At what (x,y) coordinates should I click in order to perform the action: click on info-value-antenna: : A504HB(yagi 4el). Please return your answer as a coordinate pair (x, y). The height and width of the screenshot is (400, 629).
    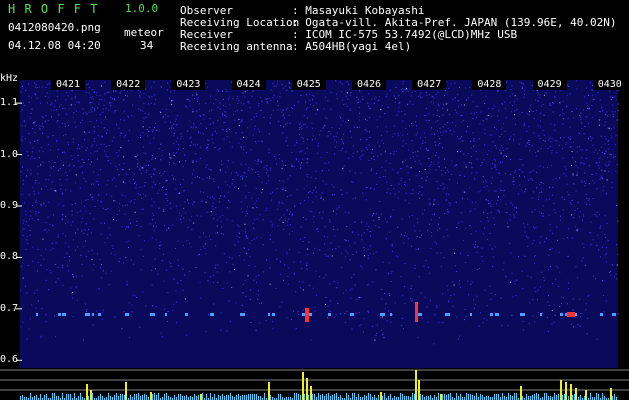
    Looking at the image, I should click on (352, 46).